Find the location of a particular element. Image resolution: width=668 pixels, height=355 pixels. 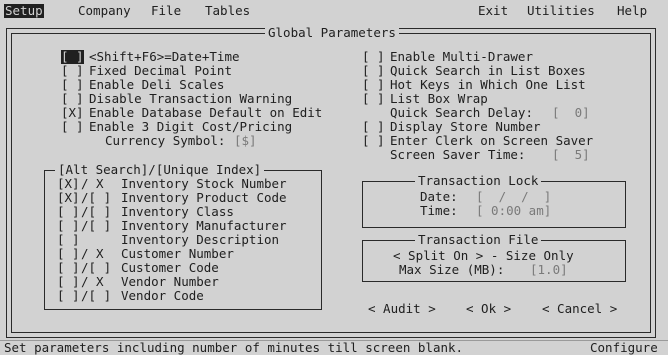

search-row-label: Inventory Class is located at coordinates (177, 211).